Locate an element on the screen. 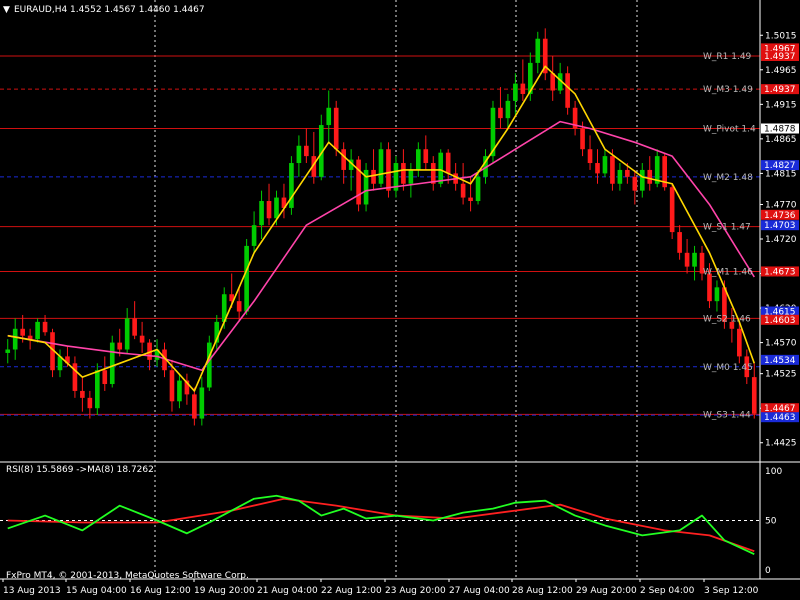 Image resolution: width=800 pixels, height=600 pixels. time-tick-label-9: 29 Aug 20:00 is located at coordinates (606, 591).